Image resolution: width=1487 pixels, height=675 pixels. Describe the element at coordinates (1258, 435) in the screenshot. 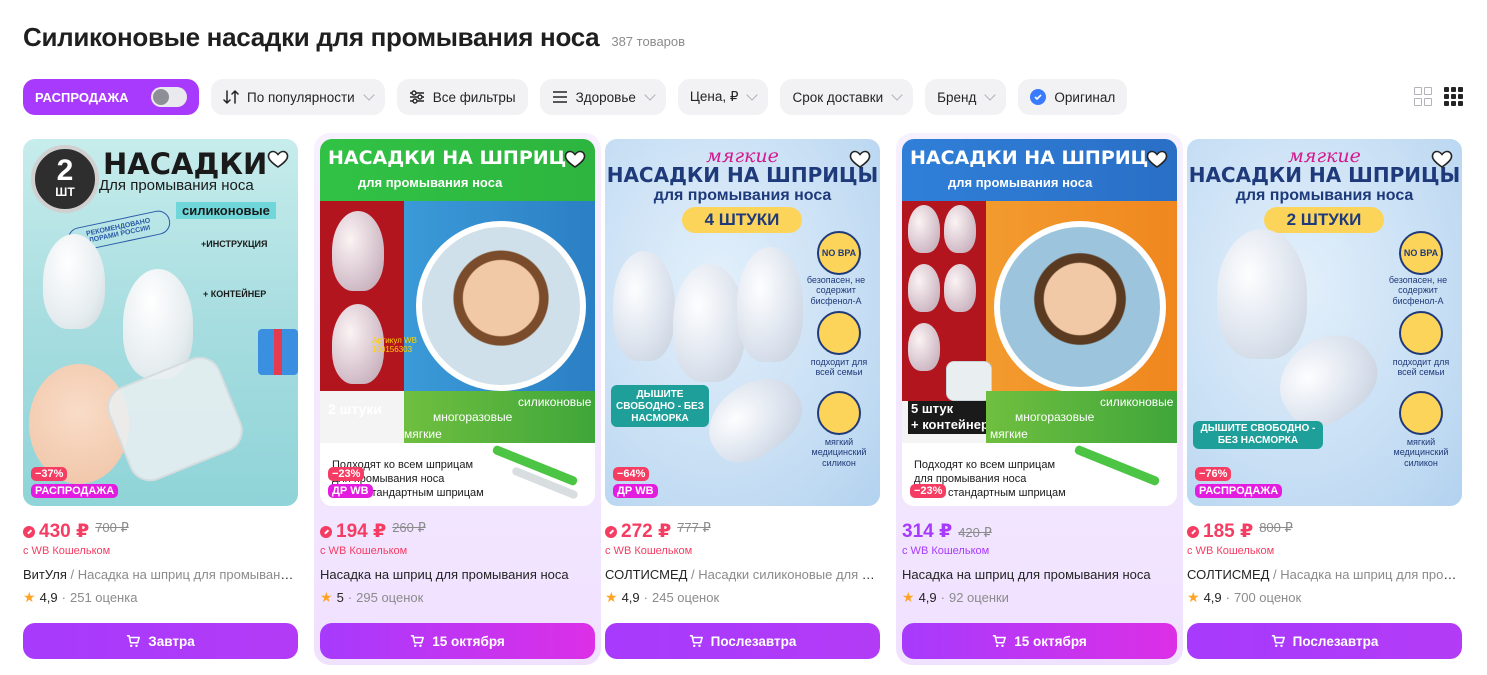

I see `image-cta: ДЫШИТЕ СВОБОДНО - БЕЗ НАСМОРКА` at that location.